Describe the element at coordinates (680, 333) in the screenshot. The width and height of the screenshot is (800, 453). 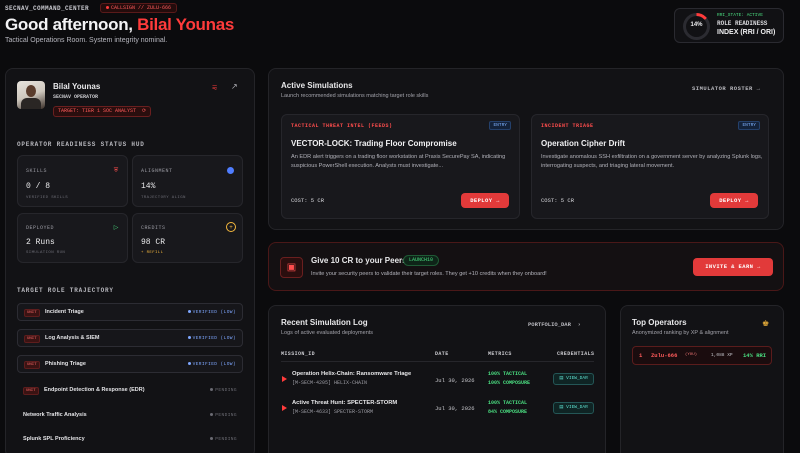
I see `top-operators-subtitle: Anonymized ranking by XP & alignment` at that location.